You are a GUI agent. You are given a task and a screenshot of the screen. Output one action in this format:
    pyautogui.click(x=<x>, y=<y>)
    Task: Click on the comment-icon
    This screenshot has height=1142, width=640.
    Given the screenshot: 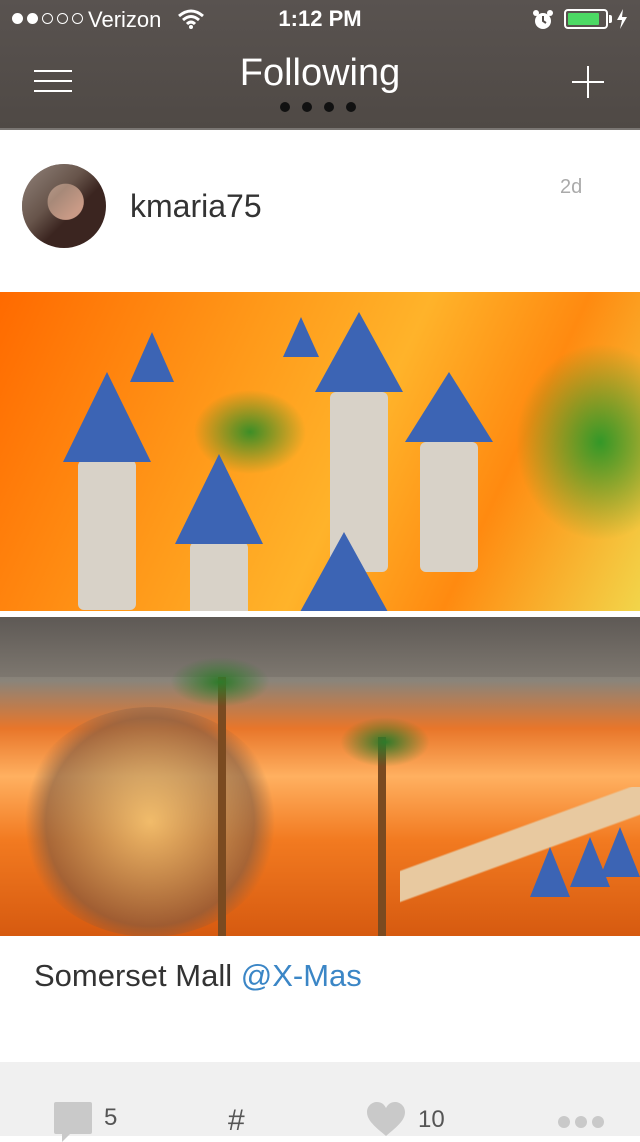 What is the action you would take?
    pyautogui.click(x=73, y=1122)
    